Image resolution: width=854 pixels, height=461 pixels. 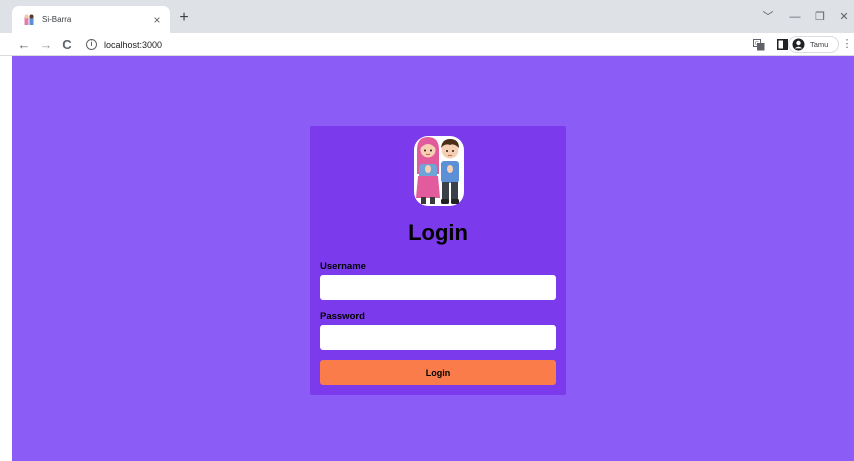 What do you see at coordinates (408, 44) in the screenshot?
I see `address-bar: i localhost:3000` at bounding box center [408, 44].